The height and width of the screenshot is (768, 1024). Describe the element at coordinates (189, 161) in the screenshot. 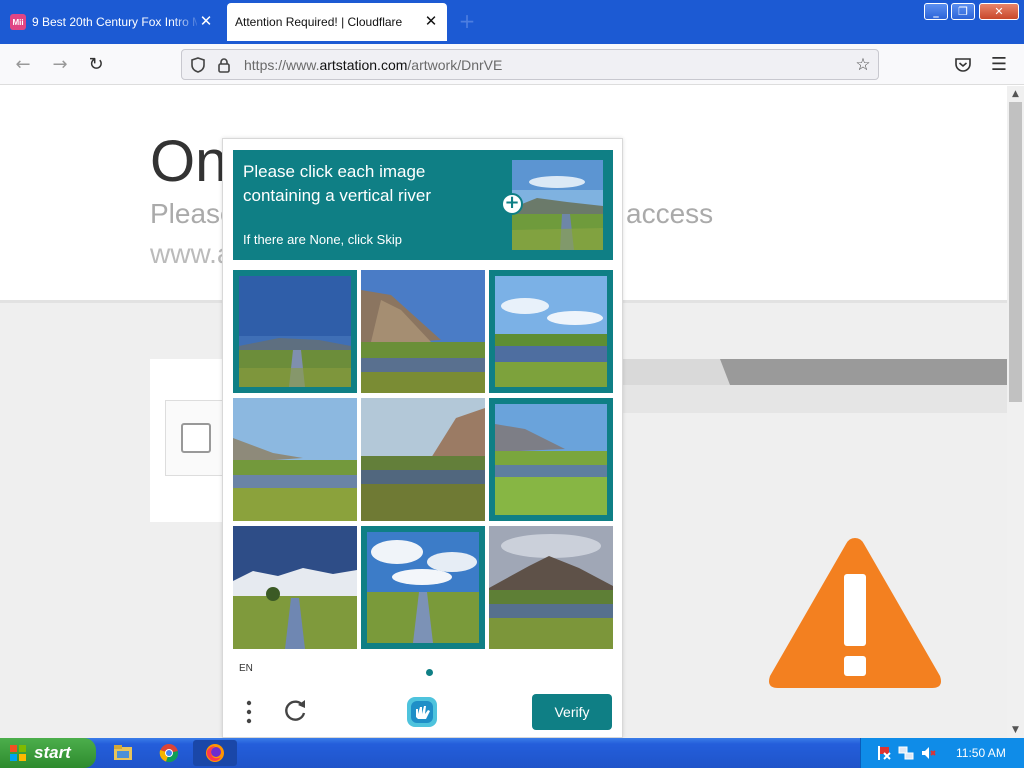

I see `page-heading: On` at that location.